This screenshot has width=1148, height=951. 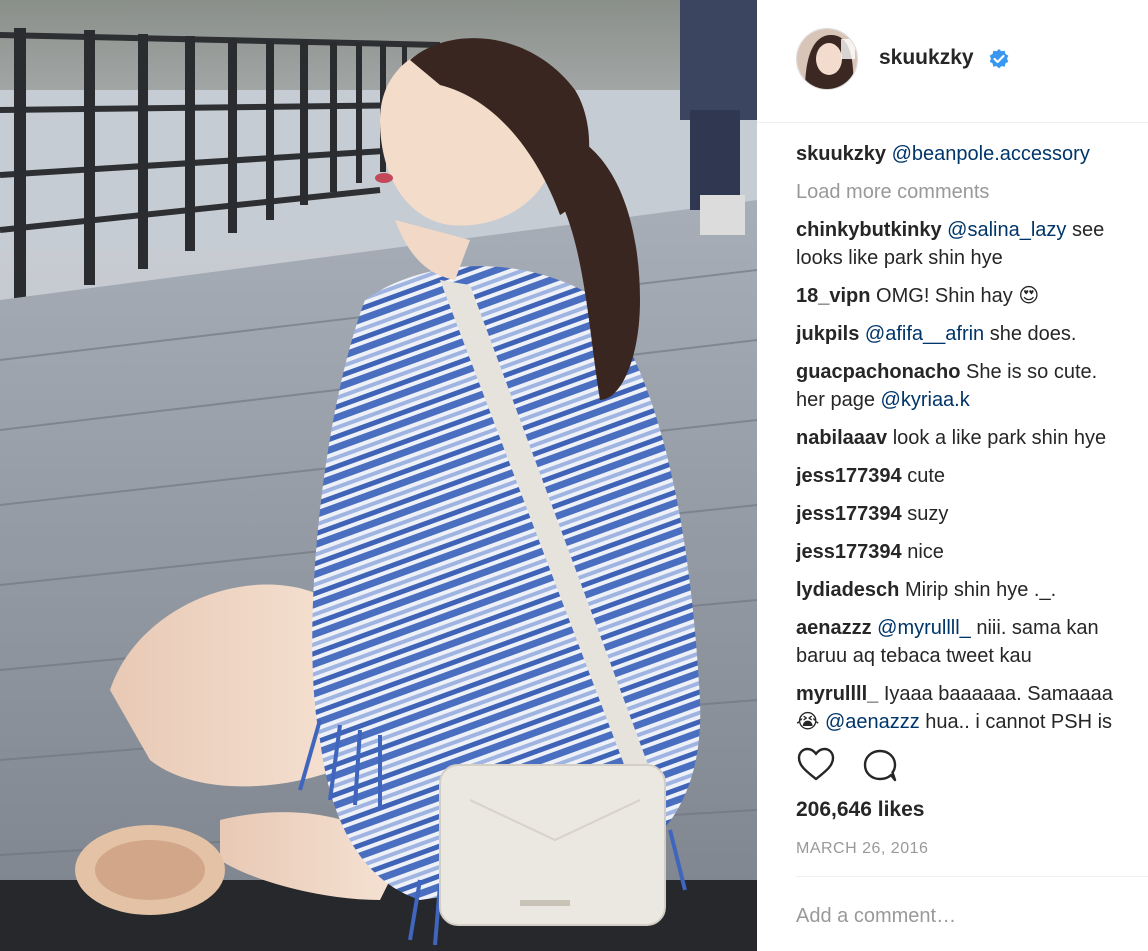 What do you see at coordinates (833, 296) in the screenshot?
I see `comment-username: 18_vipn` at bounding box center [833, 296].